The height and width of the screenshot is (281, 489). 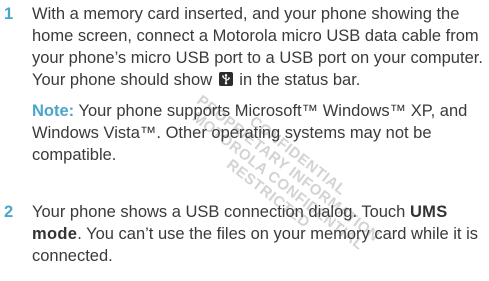 What do you see at coordinates (53, 111) in the screenshot?
I see `note-label: Note:` at bounding box center [53, 111].